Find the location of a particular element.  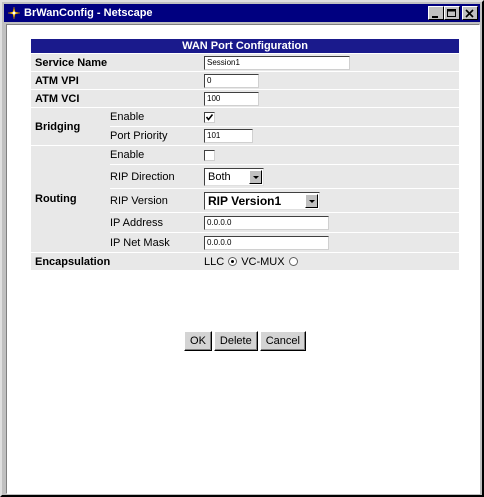

minimize-icon is located at coordinates (436, 13).